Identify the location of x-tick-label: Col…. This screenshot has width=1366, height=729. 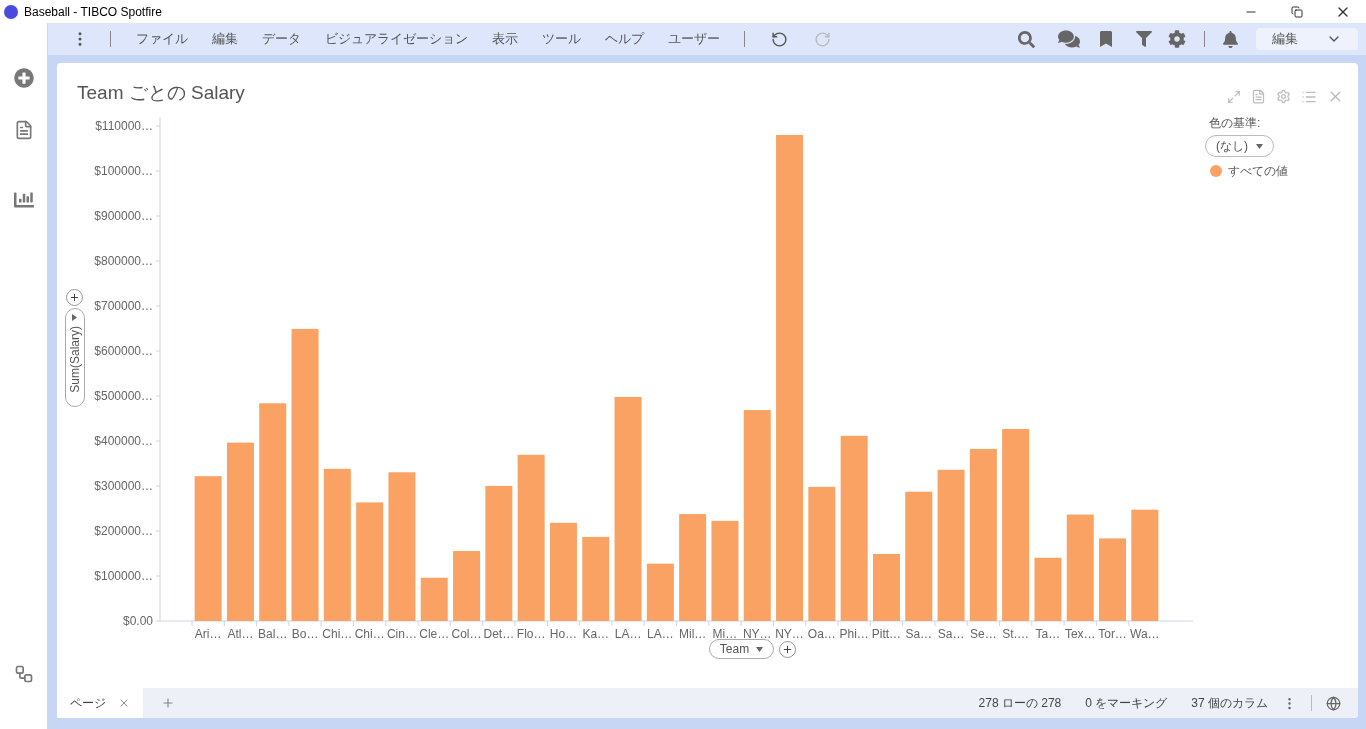
(466, 634).